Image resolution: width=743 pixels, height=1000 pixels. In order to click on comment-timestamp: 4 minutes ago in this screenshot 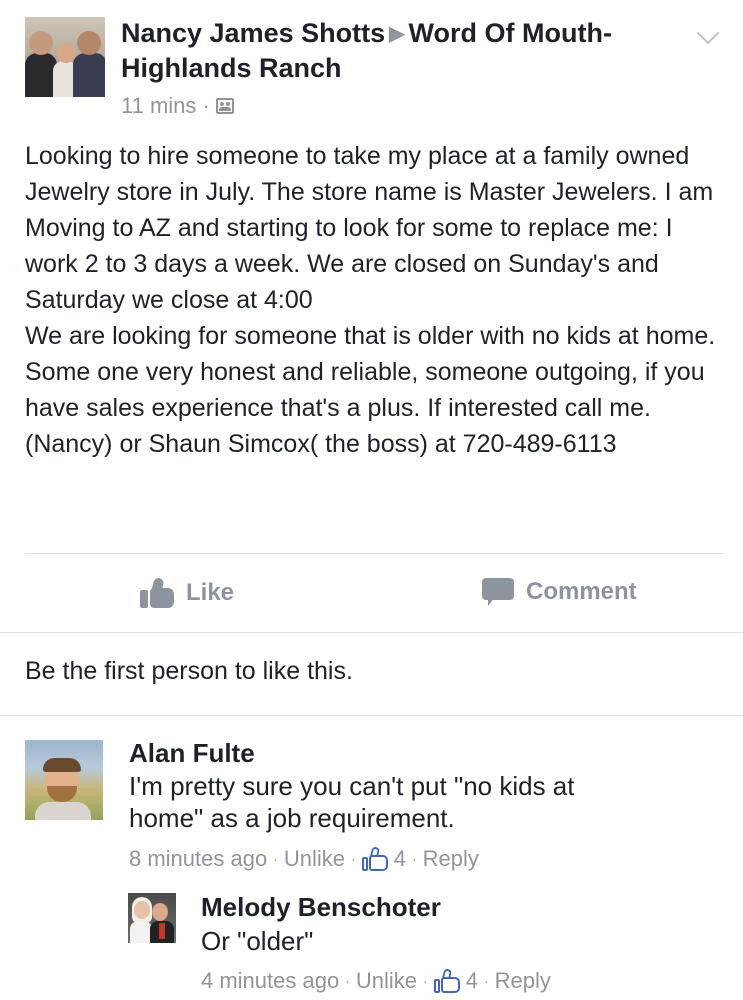, I will do `click(270, 981)`.